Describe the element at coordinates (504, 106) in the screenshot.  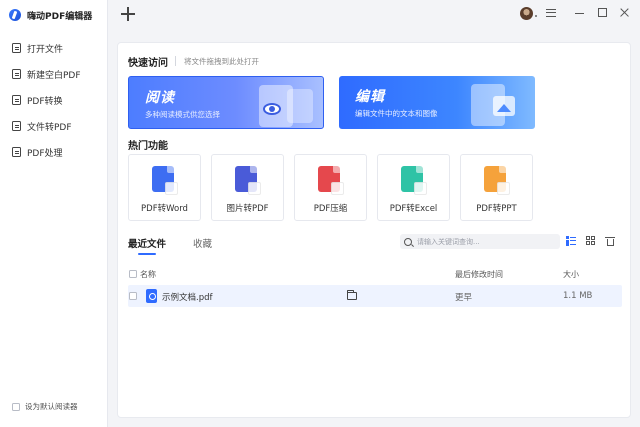
I see `image-icon` at that location.